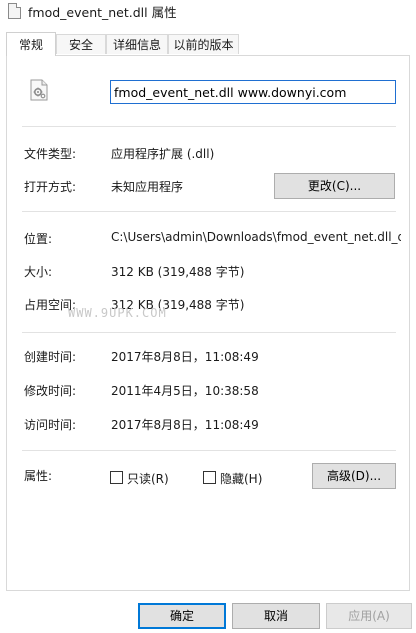  I want to click on accessed-label: 访问时间:, so click(50, 425).